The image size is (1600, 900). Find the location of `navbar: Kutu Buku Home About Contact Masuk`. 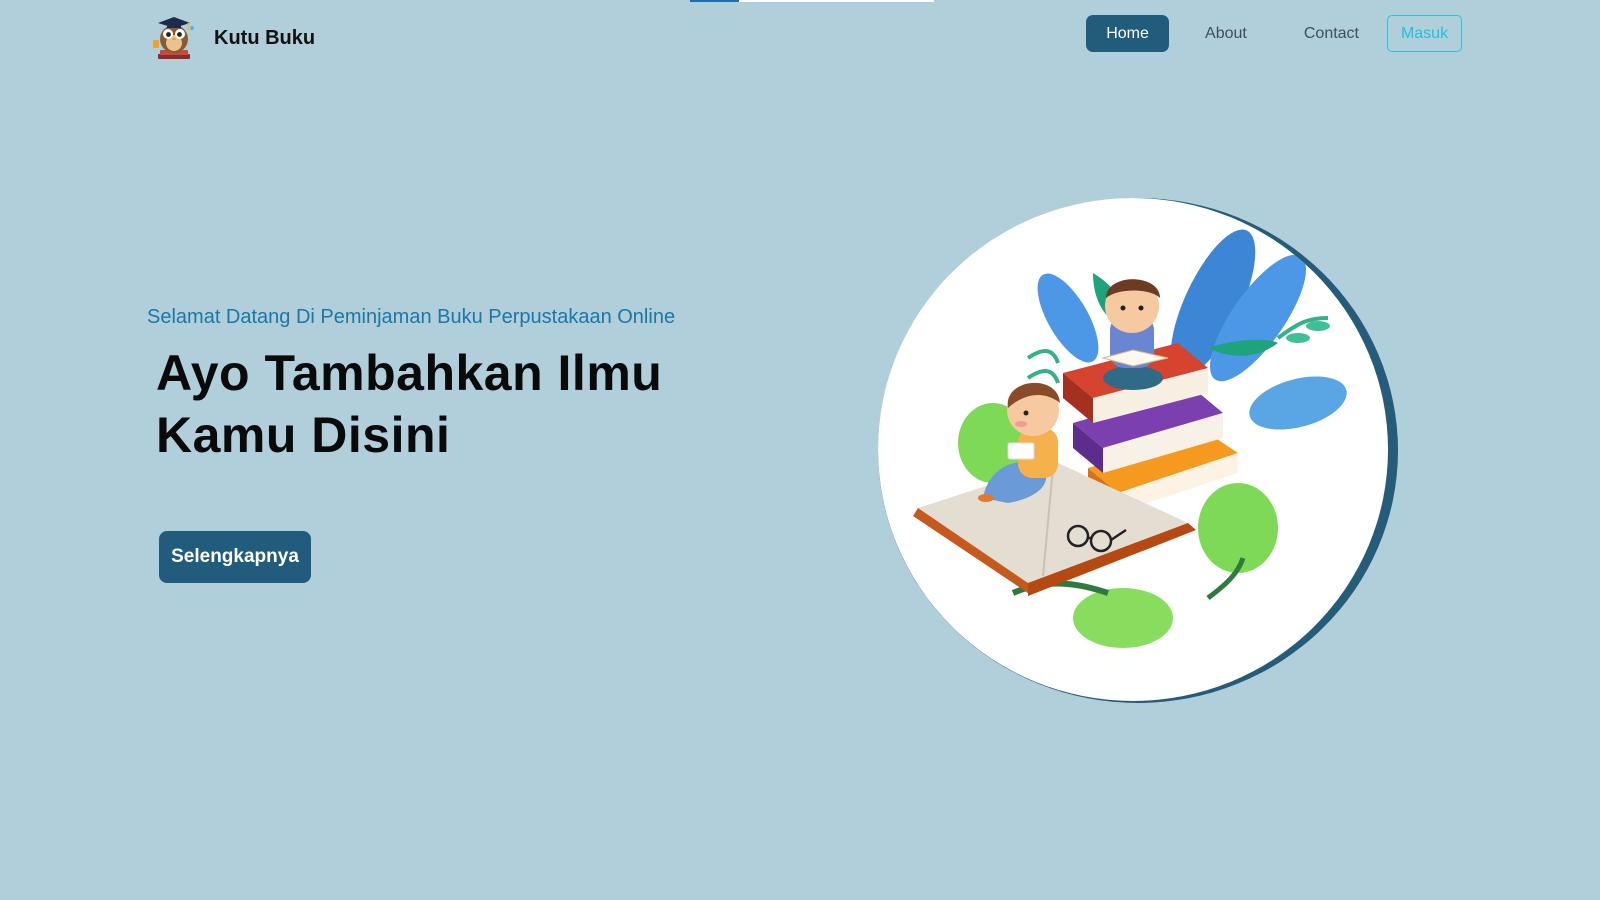

navbar: Kutu Buku Home About Contact Masuk is located at coordinates (807, 38).